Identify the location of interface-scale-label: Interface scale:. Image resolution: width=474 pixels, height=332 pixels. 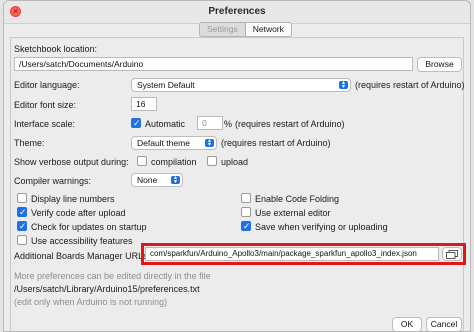
(45, 124).